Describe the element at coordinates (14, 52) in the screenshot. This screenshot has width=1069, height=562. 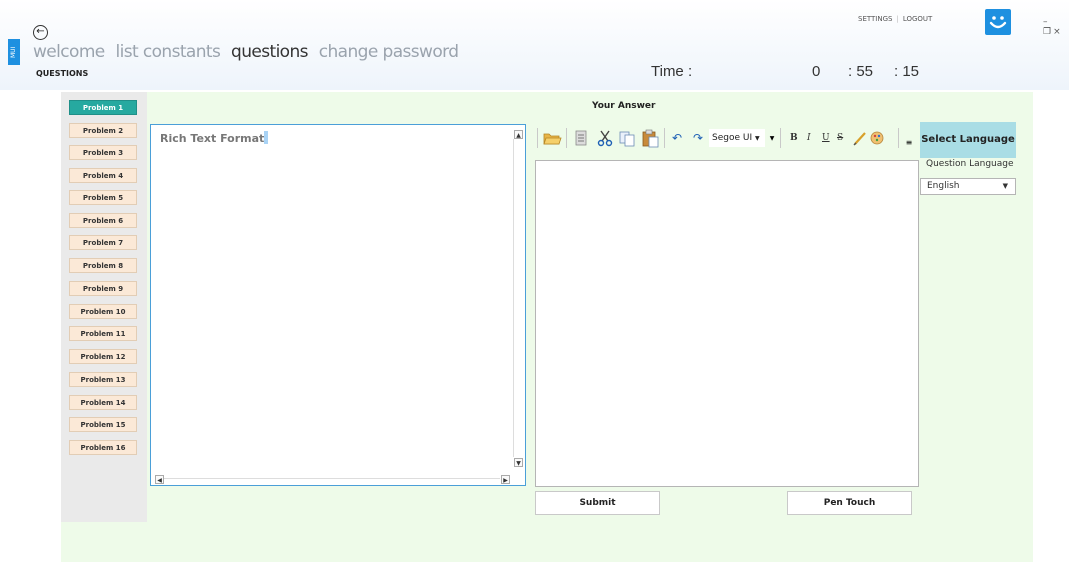
I see `side-tag: MUI` at that location.